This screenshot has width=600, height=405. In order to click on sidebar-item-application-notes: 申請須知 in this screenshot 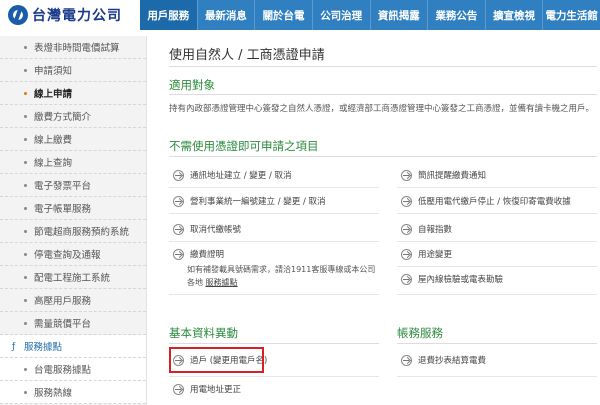, I will do `click(73, 70)`.